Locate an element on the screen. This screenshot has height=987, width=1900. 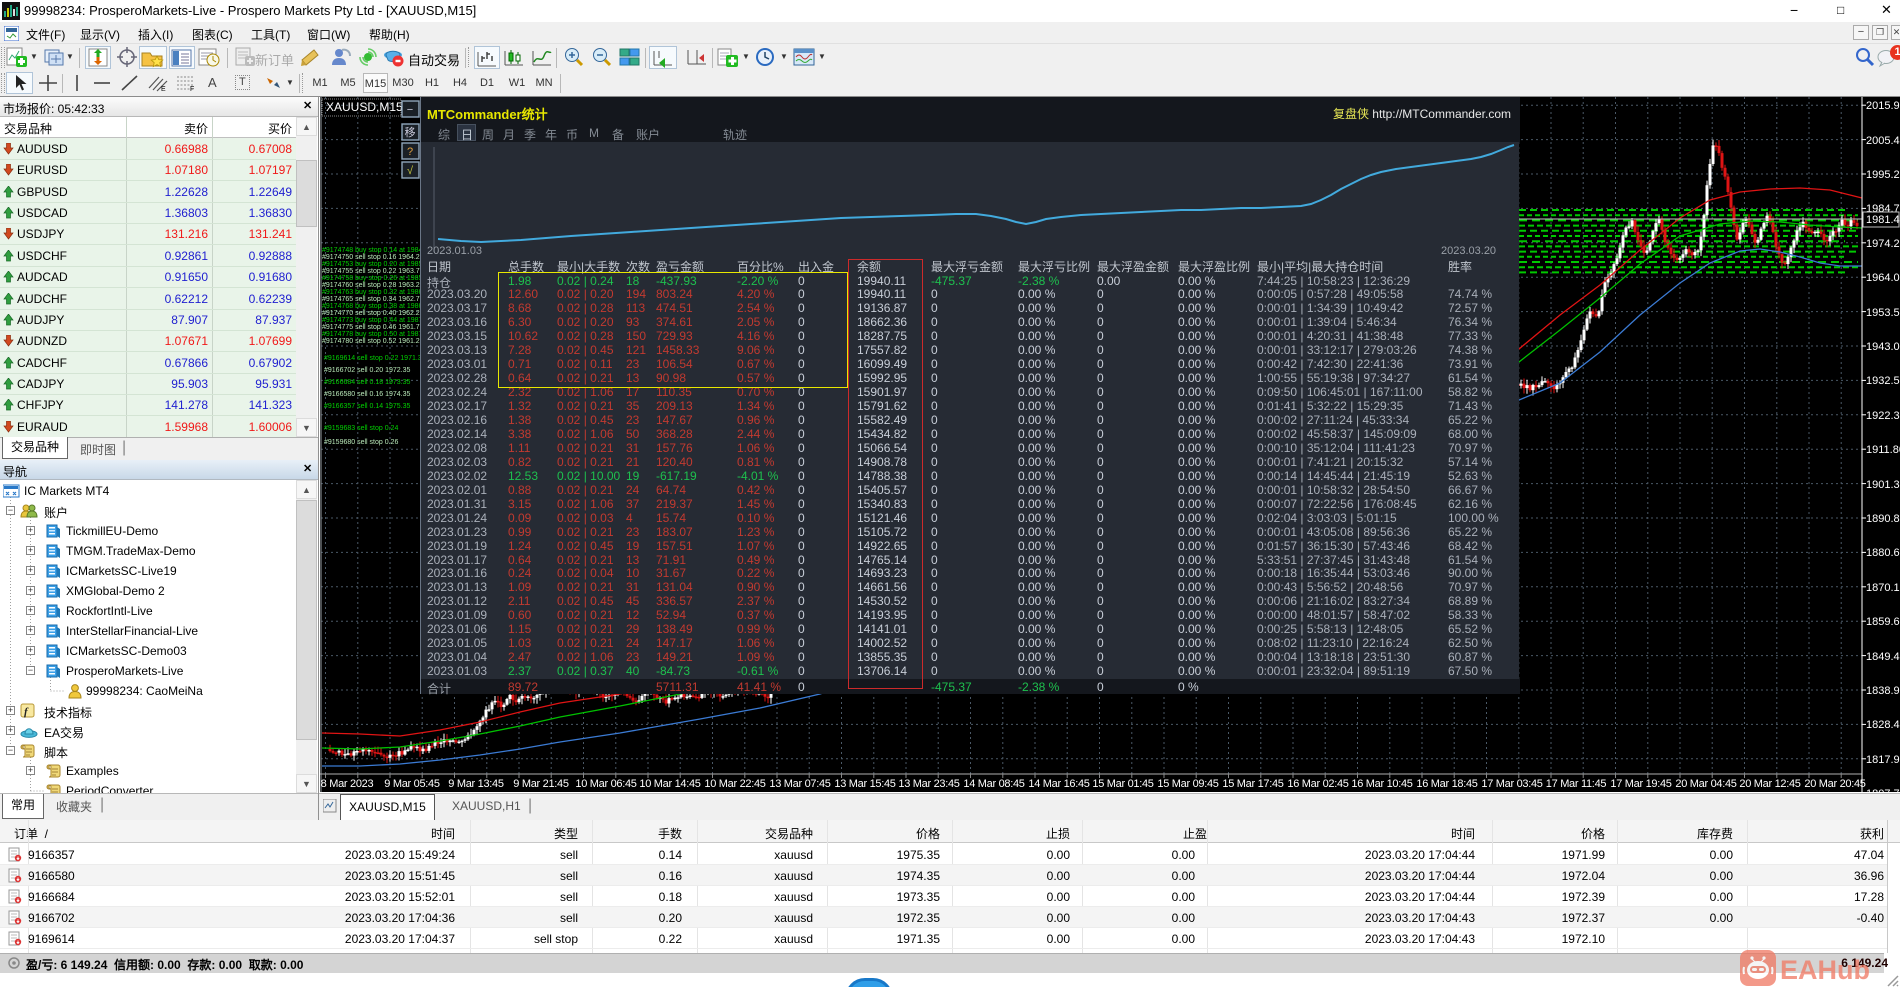
svg-text:#9174773 buy stop 0.44 at 1987: #9174773 buy stop 0.44 at 1987.05 is located at coordinates (377, 320).